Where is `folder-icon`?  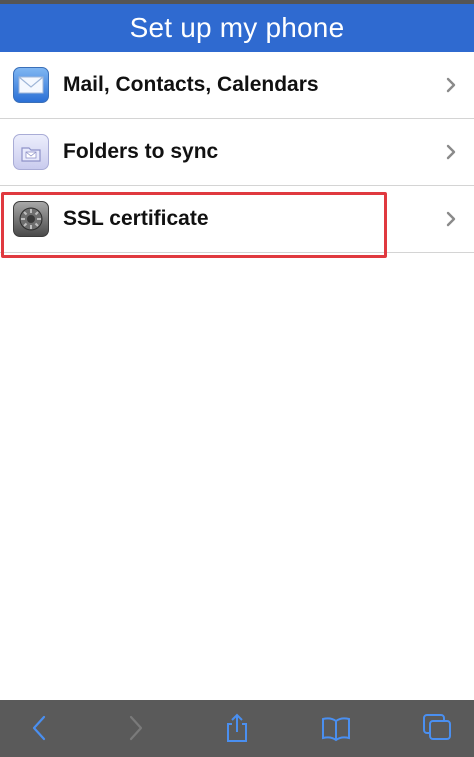 folder-icon is located at coordinates (31, 152).